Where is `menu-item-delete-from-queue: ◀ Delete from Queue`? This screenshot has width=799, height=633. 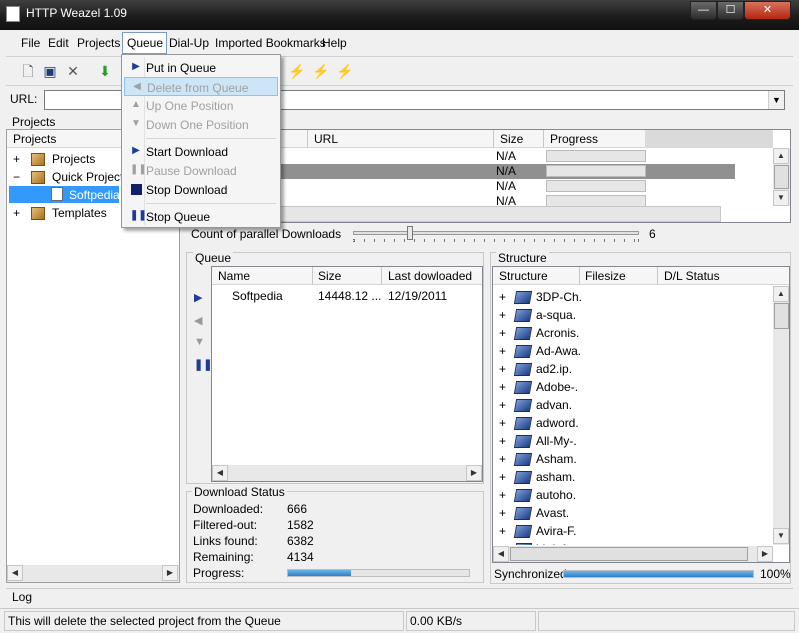 menu-item-delete-from-queue: ◀ Delete from Queue is located at coordinates (201, 86).